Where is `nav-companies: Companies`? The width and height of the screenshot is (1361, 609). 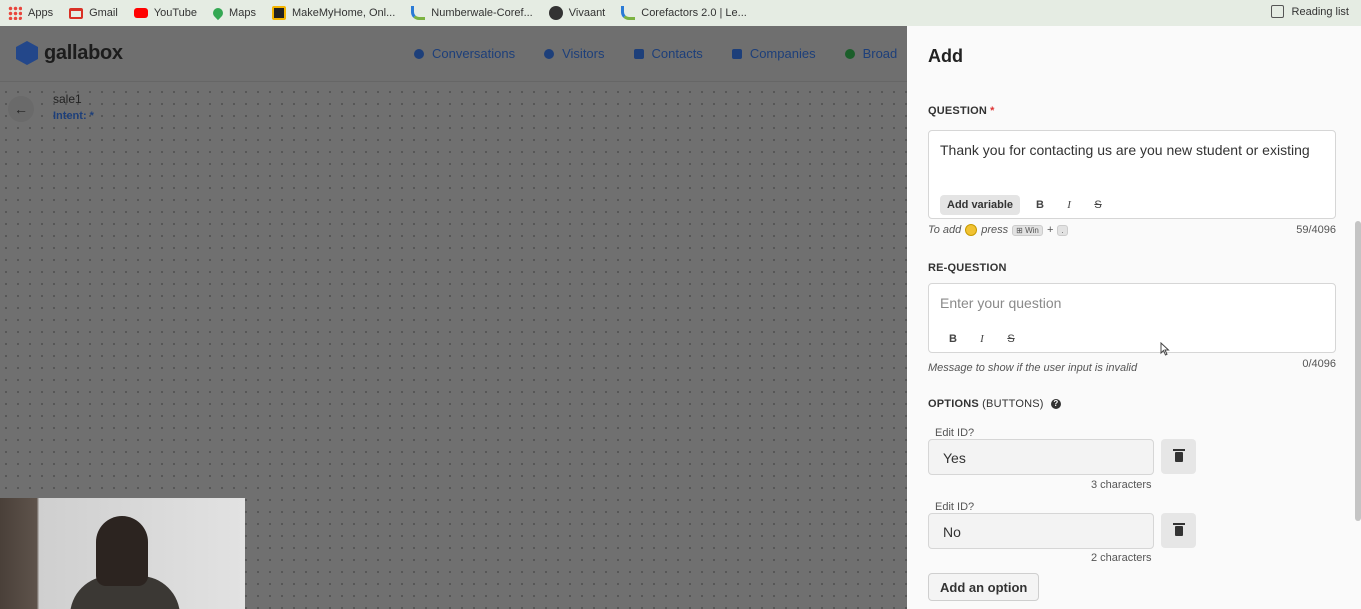 nav-companies: Companies is located at coordinates (773, 53).